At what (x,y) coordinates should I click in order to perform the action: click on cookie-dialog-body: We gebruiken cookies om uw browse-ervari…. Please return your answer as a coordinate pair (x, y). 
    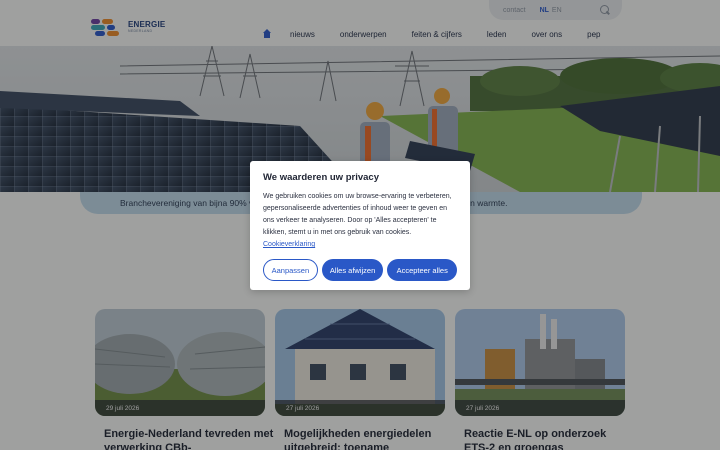
    Looking at the image, I should click on (360, 221).